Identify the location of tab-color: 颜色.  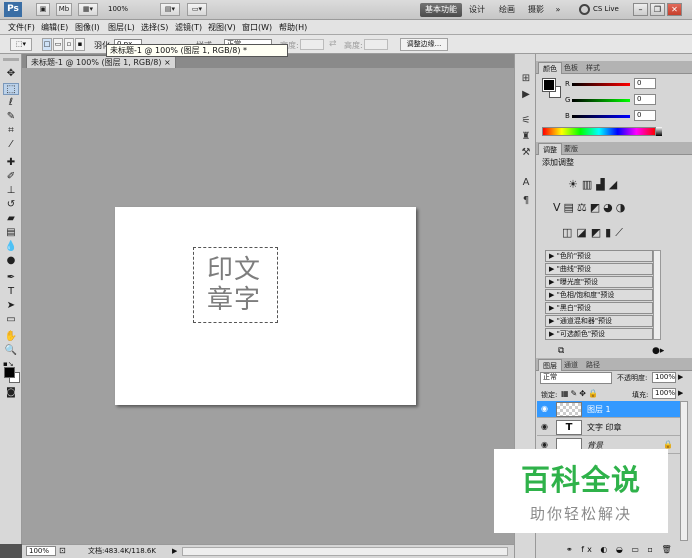
(550, 68).